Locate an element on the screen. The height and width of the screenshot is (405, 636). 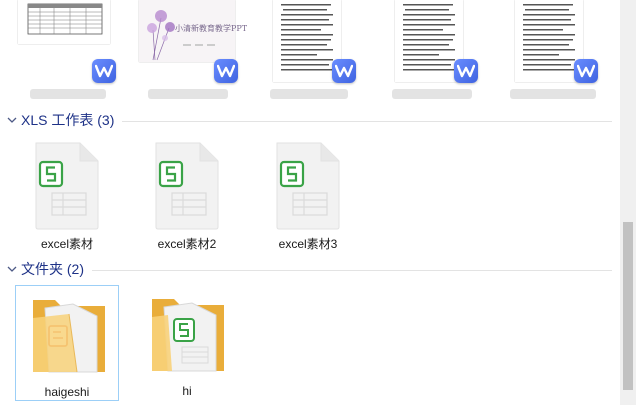
folder-item: haigeshi is located at coordinates (67, 343).